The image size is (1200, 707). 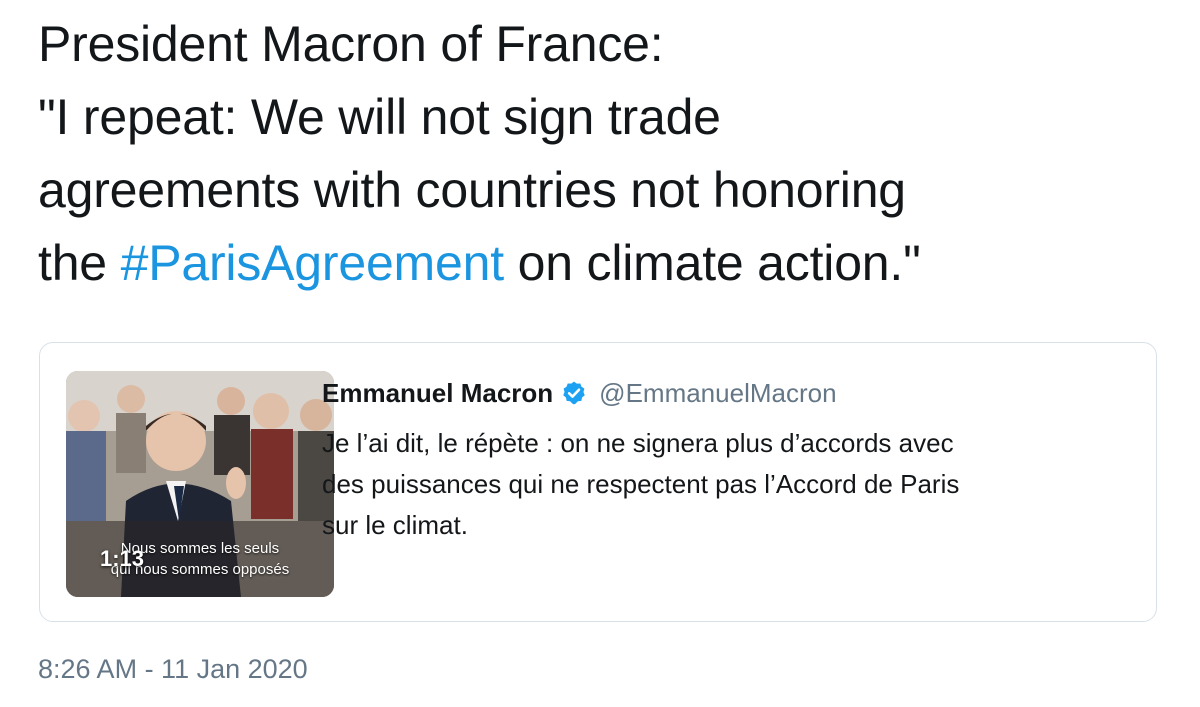 I want to click on video-duration: 1:13, so click(x=122, y=558).